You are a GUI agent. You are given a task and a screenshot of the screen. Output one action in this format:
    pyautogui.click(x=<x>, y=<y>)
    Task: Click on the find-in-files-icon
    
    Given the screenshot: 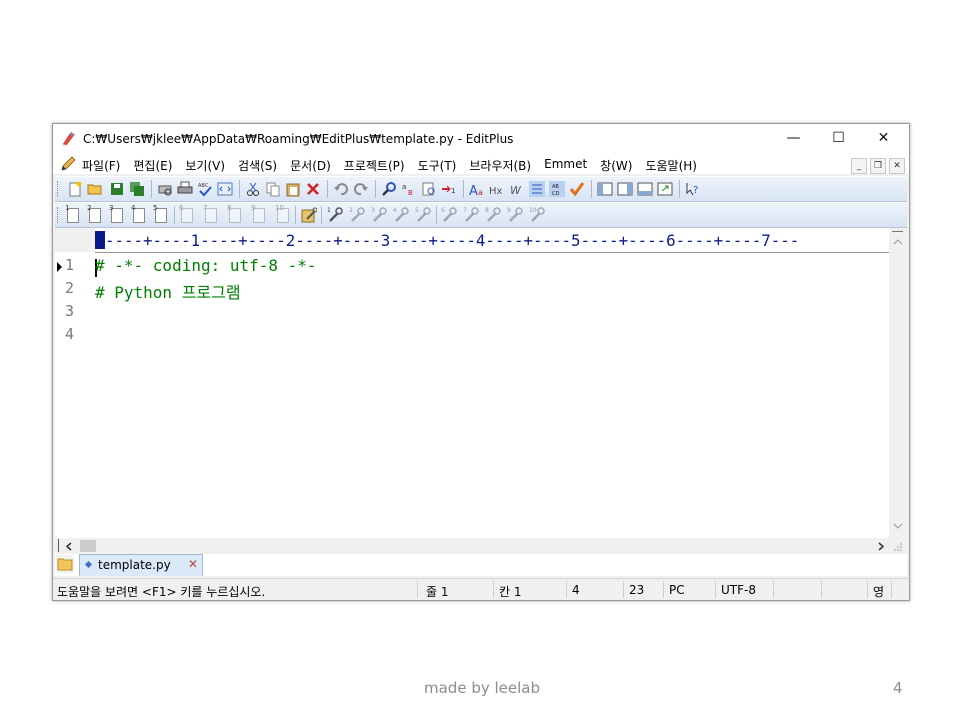 What is the action you would take?
    pyautogui.click(x=429, y=189)
    